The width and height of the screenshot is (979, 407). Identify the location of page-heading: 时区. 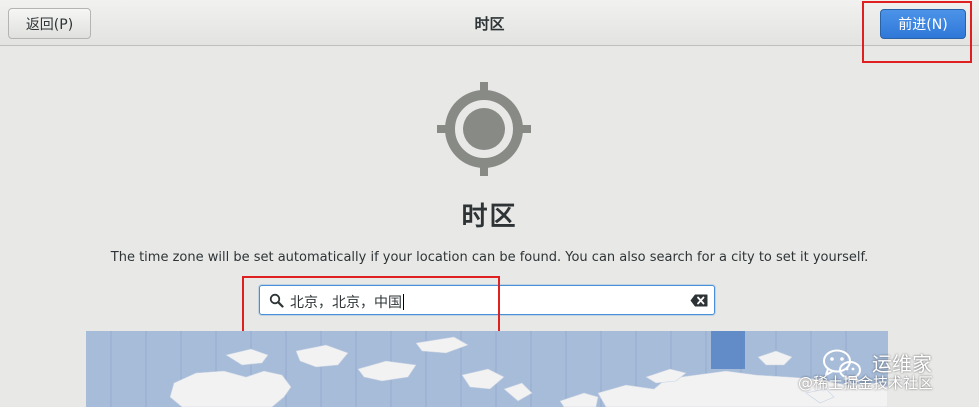
(489, 217).